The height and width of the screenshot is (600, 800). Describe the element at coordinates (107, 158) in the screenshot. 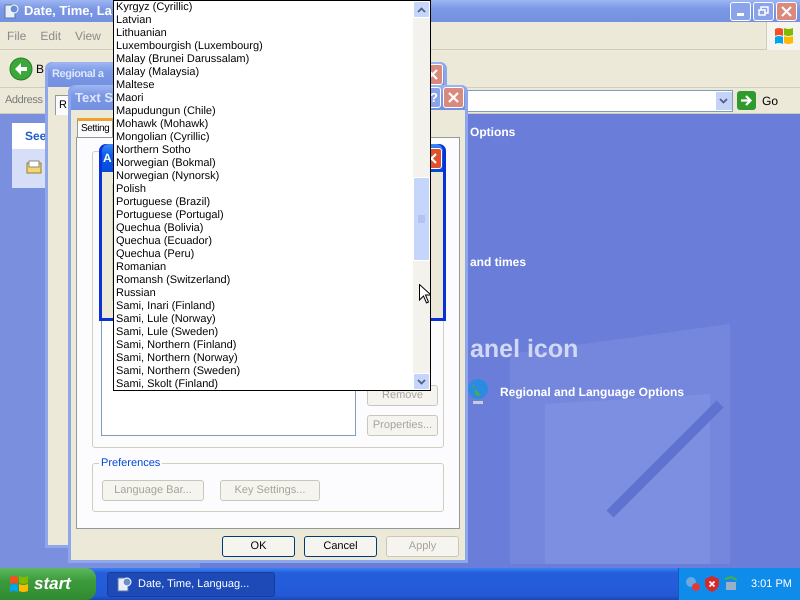

I see `window-title: A` at that location.